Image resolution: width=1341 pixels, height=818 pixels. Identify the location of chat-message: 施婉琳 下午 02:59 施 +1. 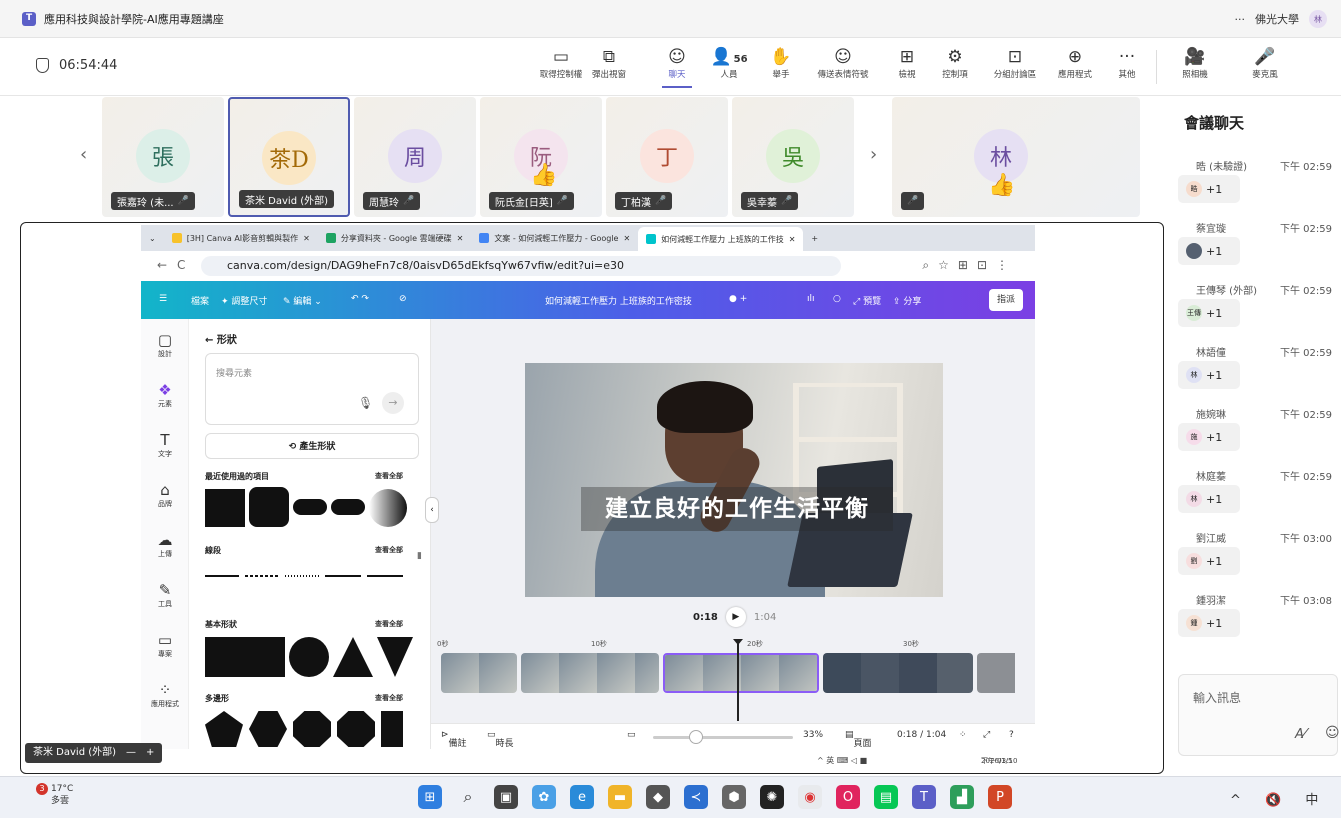
(1258, 432).